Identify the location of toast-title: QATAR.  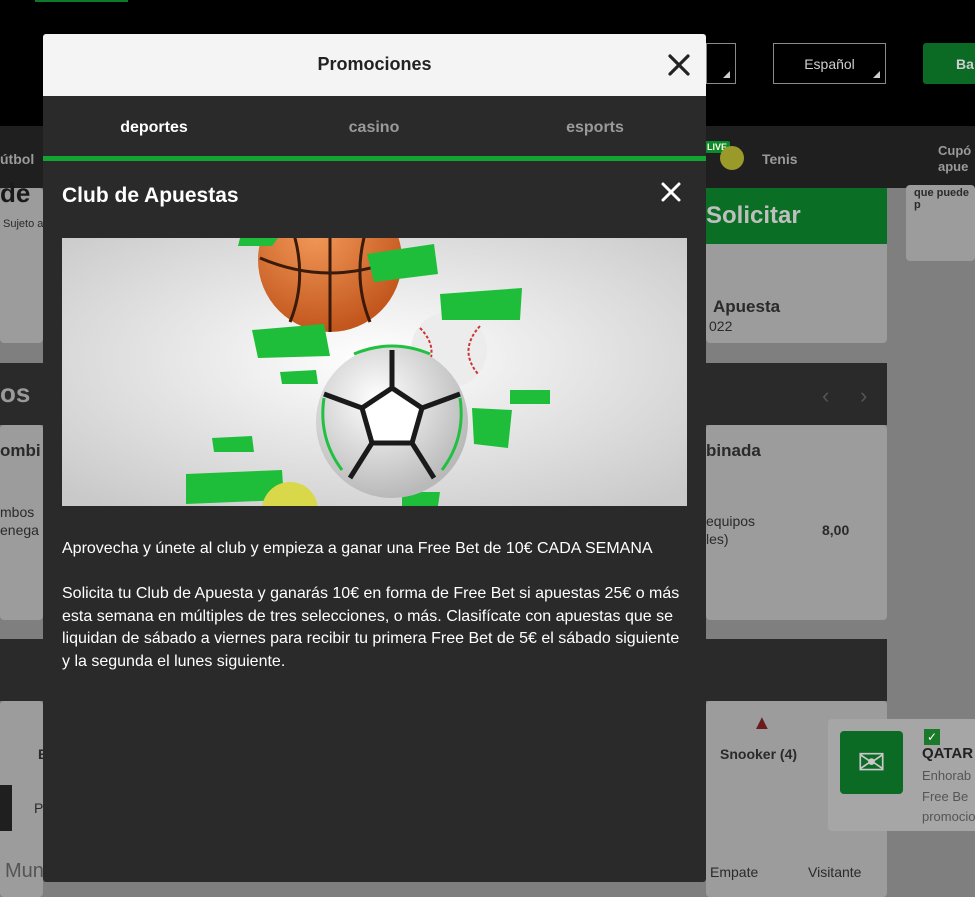
(948, 753).